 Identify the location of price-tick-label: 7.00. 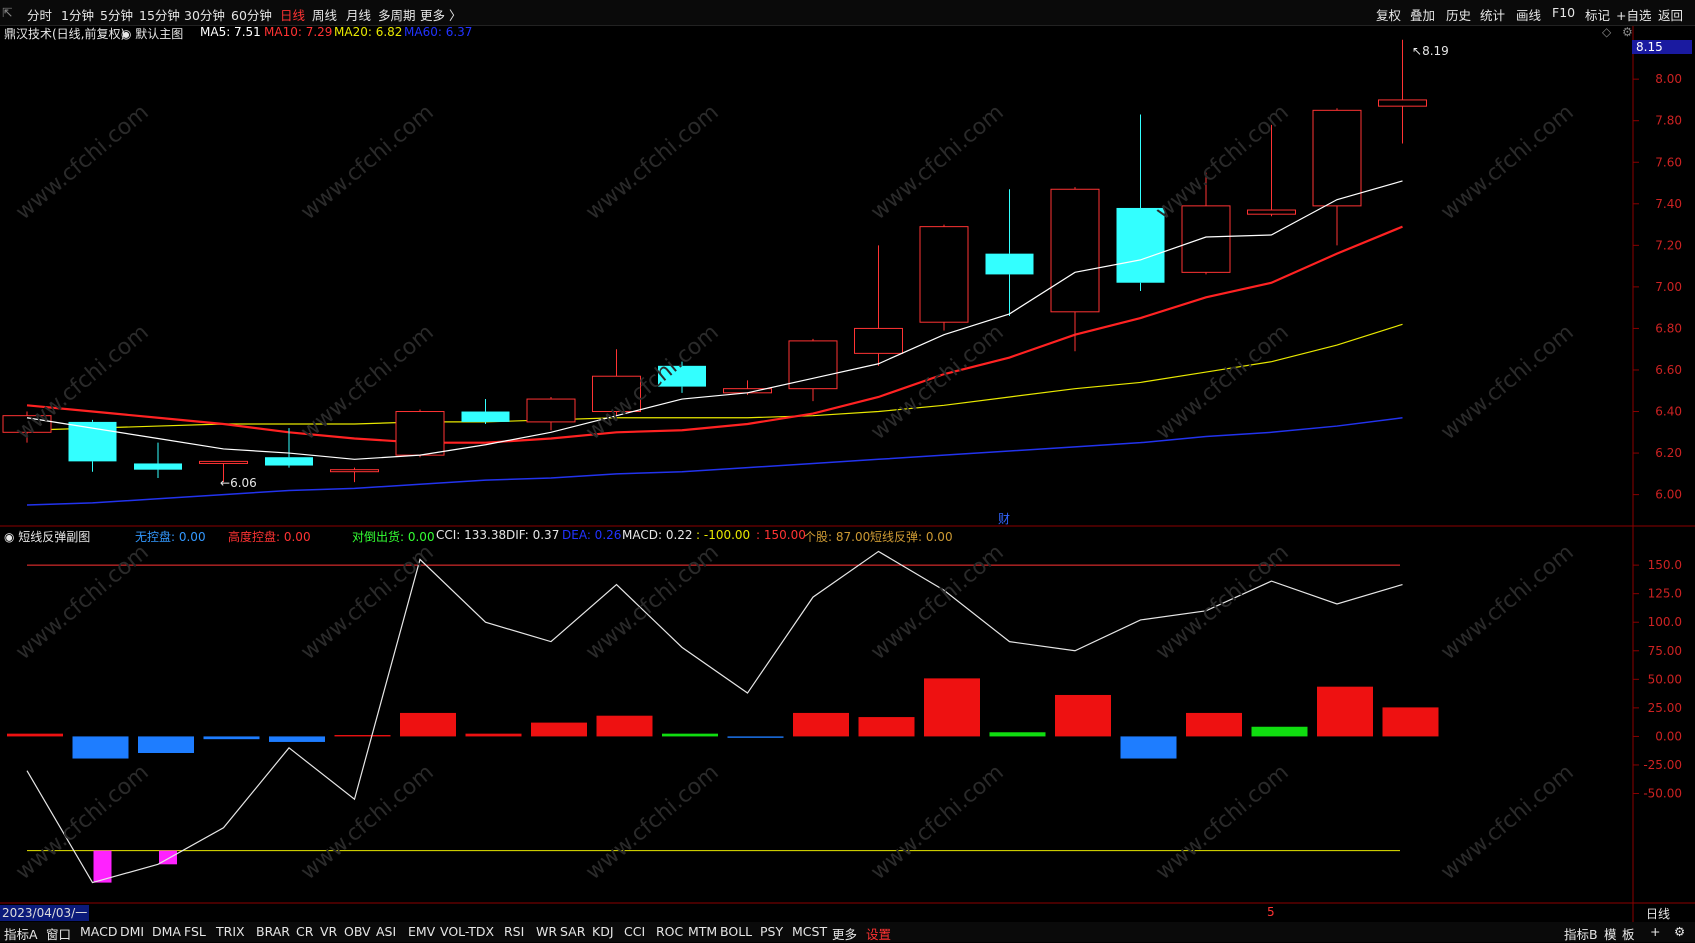
(1668, 287).